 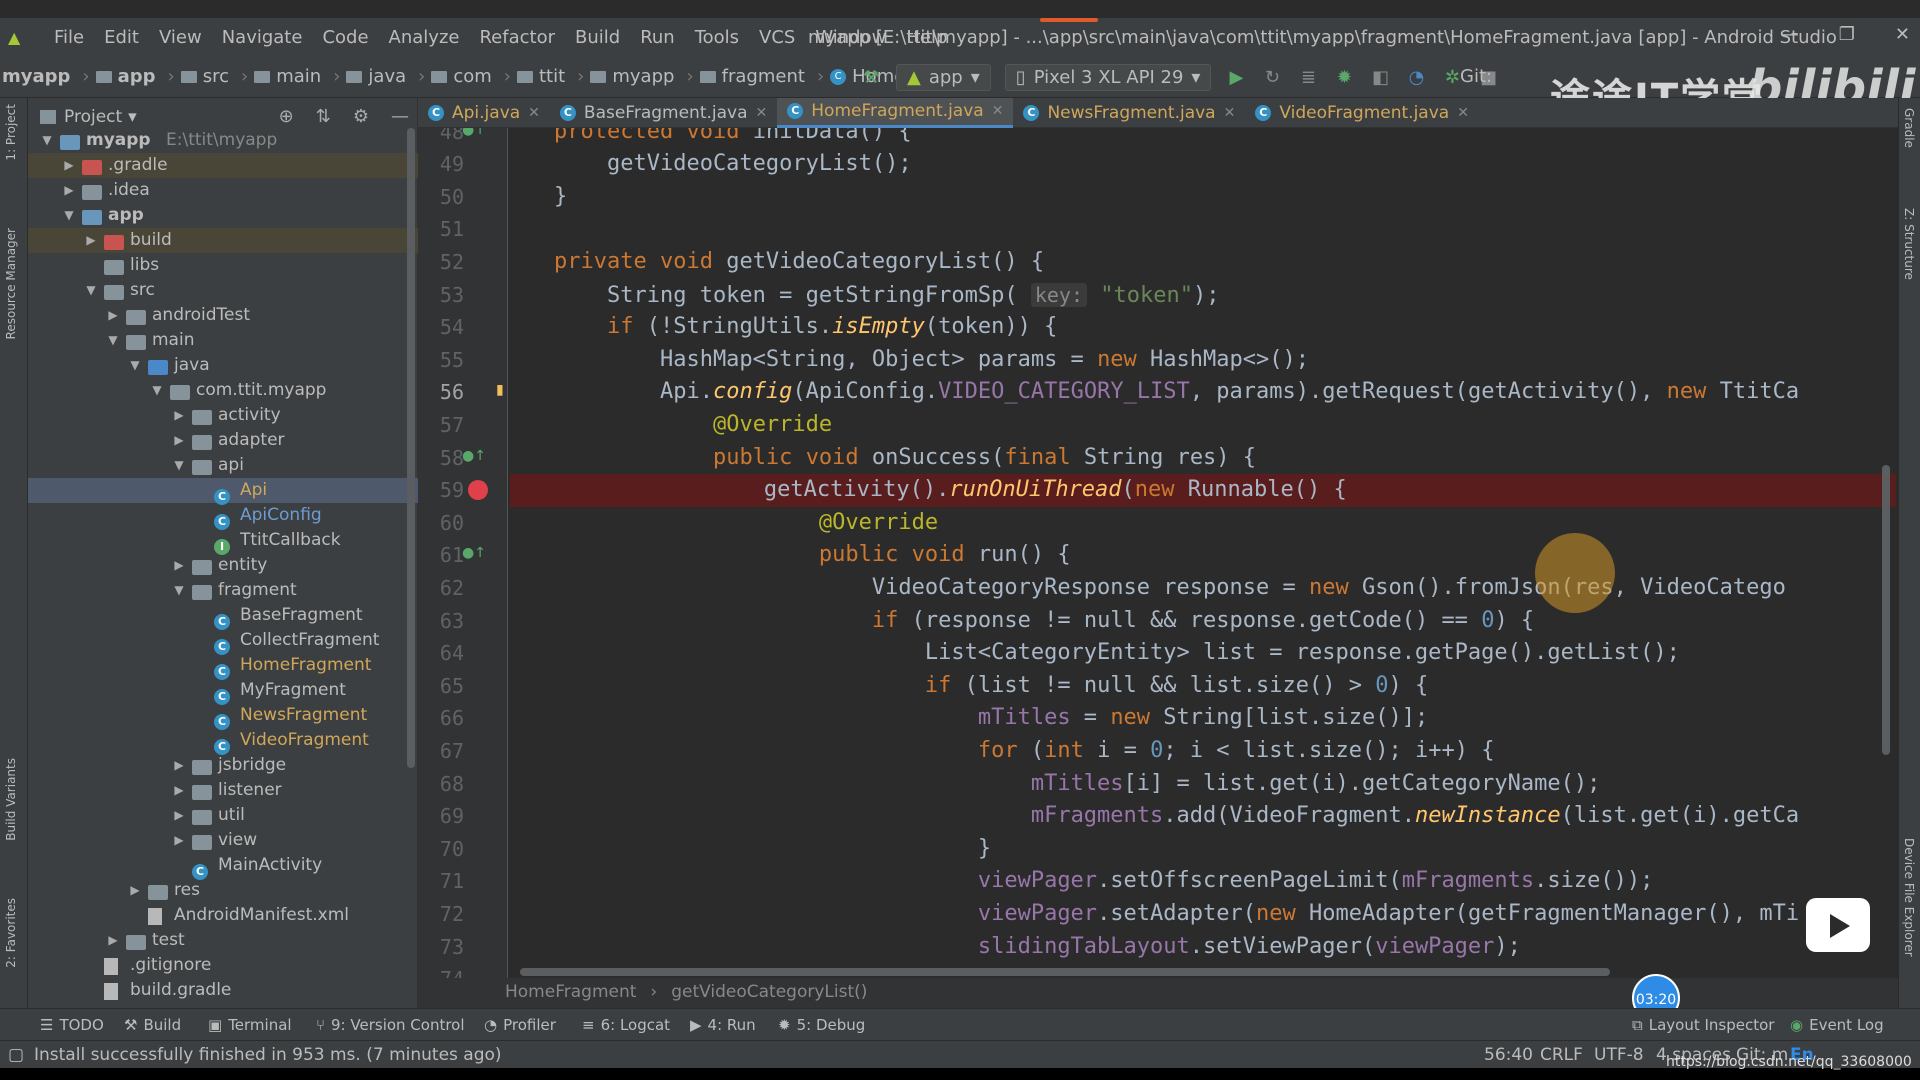 What do you see at coordinates (152, 1025) in the screenshot?
I see `toolwindow-build: ⚒ Build` at bounding box center [152, 1025].